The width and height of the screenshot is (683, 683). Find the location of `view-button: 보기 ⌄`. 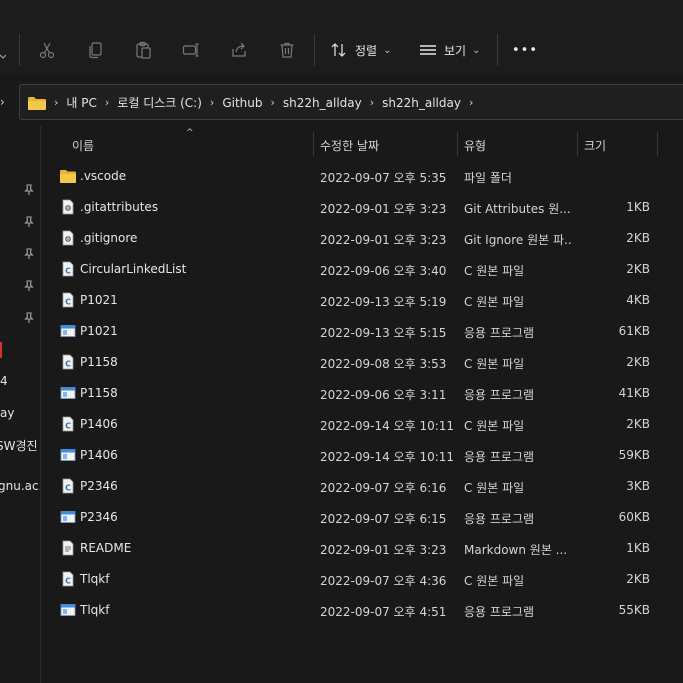

view-button: 보기 ⌄ is located at coordinates (449, 50).